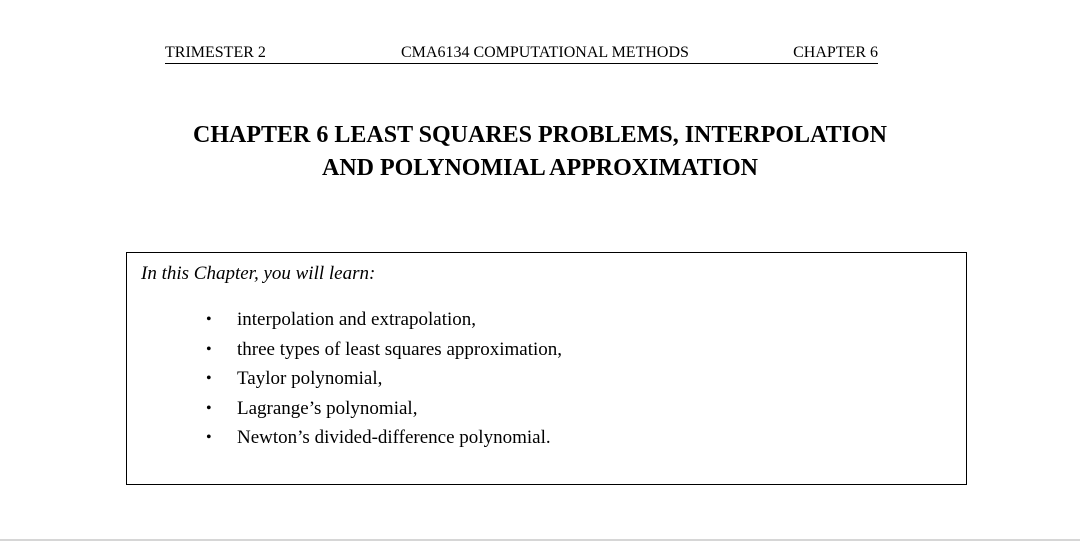 The height and width of the screenshot is (541, 1080). Describe the element at coordinates (258, 273) in the screenshot. I see `objectives-intro: In this Chapter, you will learn:` at that location.